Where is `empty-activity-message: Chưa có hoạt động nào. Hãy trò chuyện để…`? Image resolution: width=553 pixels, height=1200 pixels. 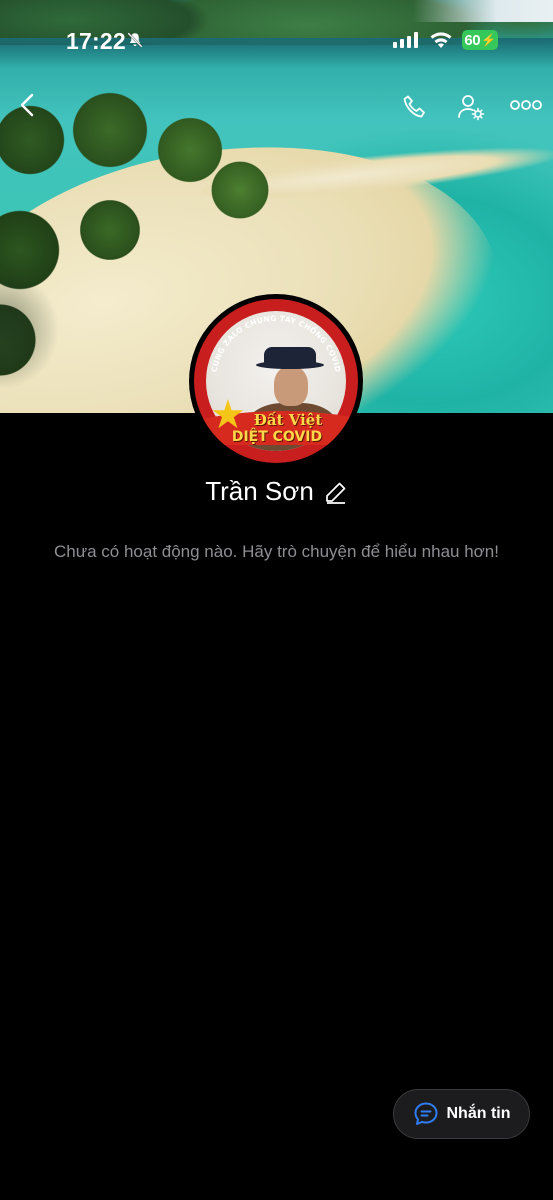 empty-activity-message: Chưa có hoạt động nào. Hãy trò chuyện để… is located at coordinates (276, 551).